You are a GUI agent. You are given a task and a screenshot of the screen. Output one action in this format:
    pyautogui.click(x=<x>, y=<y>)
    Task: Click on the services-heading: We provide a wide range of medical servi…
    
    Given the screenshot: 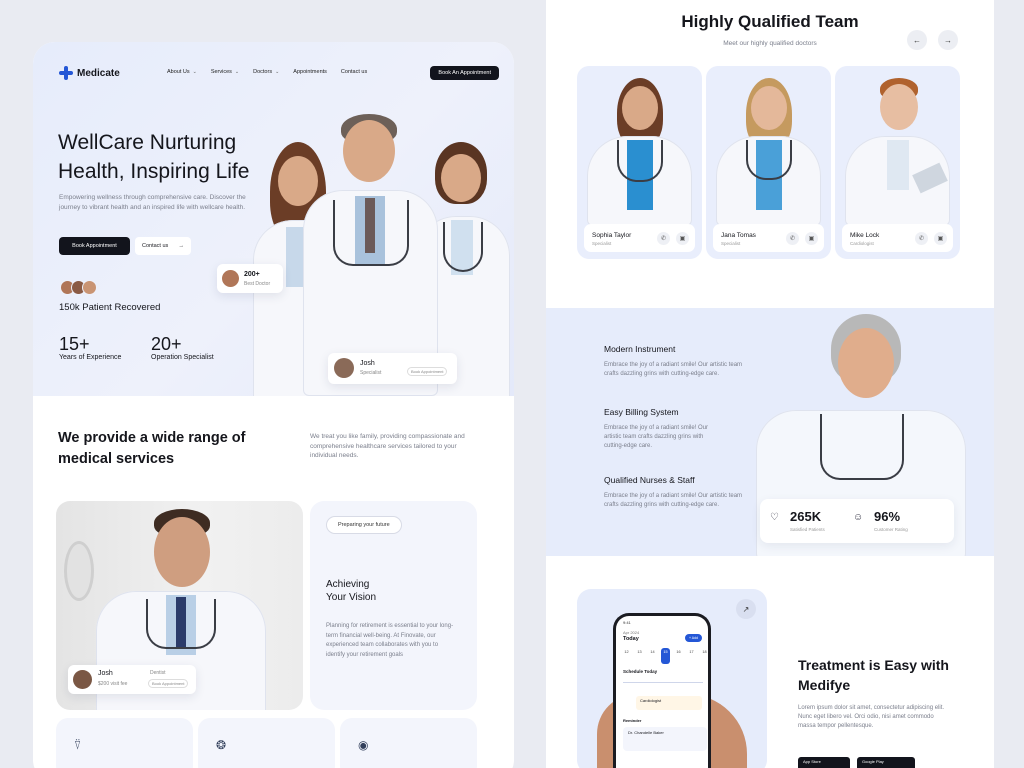 What is the action you would take?
    pyautogui.click(x=152, y=448)
    